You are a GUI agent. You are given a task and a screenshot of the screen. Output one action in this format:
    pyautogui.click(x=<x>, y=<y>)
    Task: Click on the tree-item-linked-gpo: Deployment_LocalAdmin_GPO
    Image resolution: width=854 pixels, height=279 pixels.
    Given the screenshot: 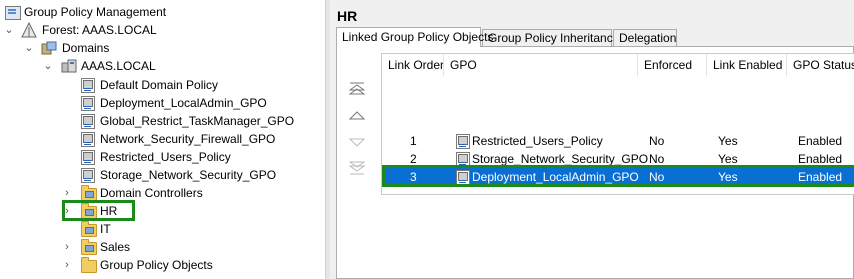 What is the action you would take?
    pyautogui.click(x=150, y=103)
    